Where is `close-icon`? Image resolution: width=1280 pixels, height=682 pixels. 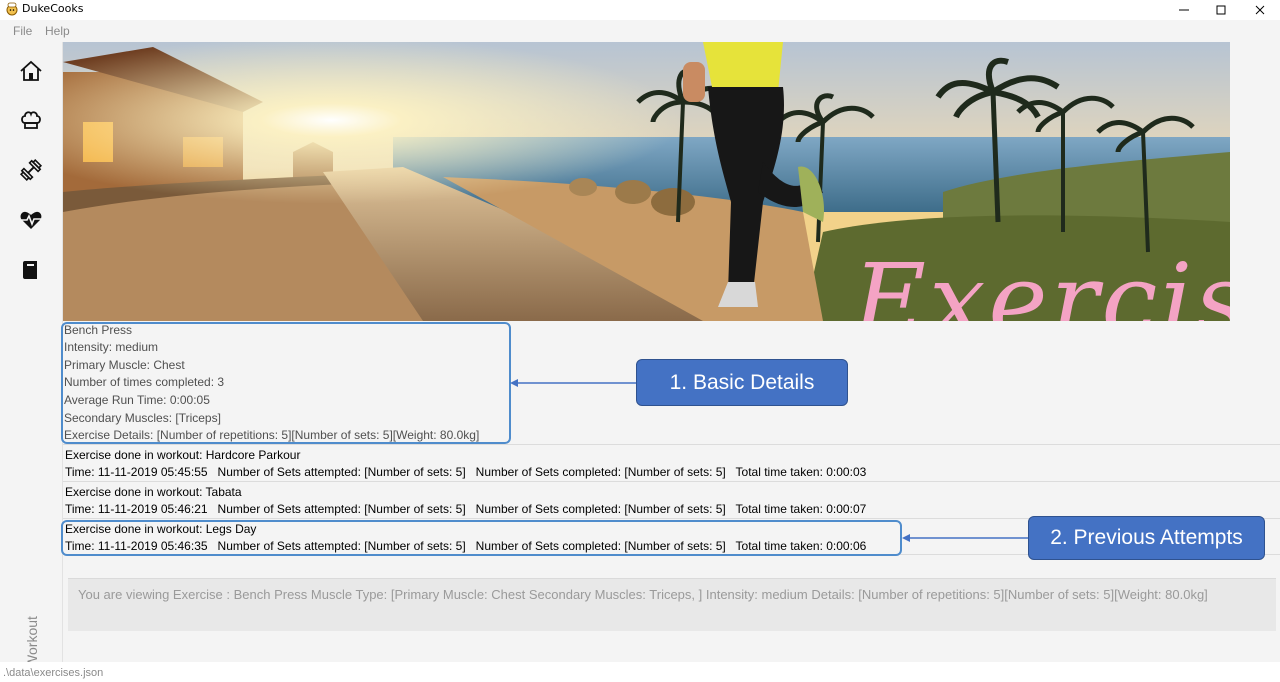 close-icon is located at coordinates (1260, 10).